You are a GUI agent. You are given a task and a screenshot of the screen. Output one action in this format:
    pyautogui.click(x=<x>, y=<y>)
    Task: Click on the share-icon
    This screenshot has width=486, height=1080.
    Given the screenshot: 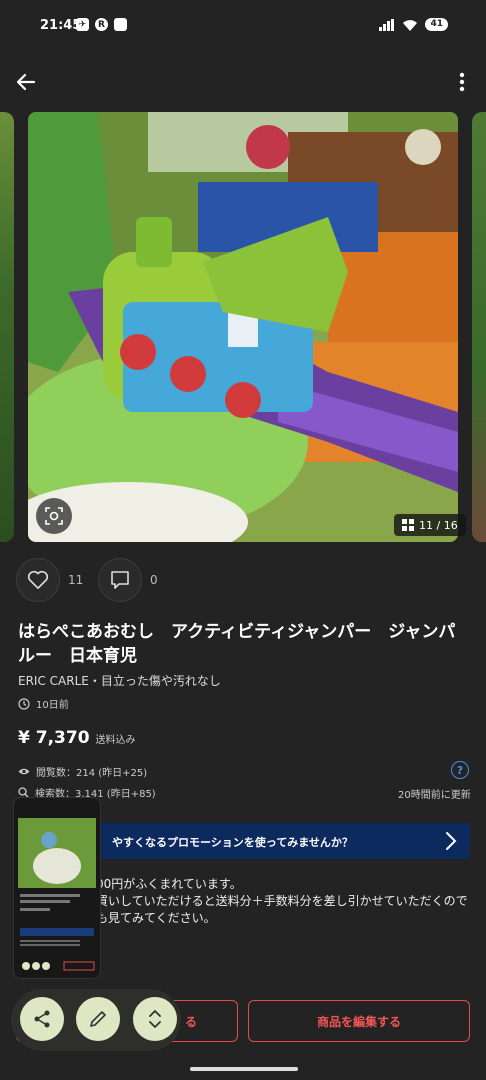 What is the action you would take?
    pyautogui.click(x=42, y=1019)
    